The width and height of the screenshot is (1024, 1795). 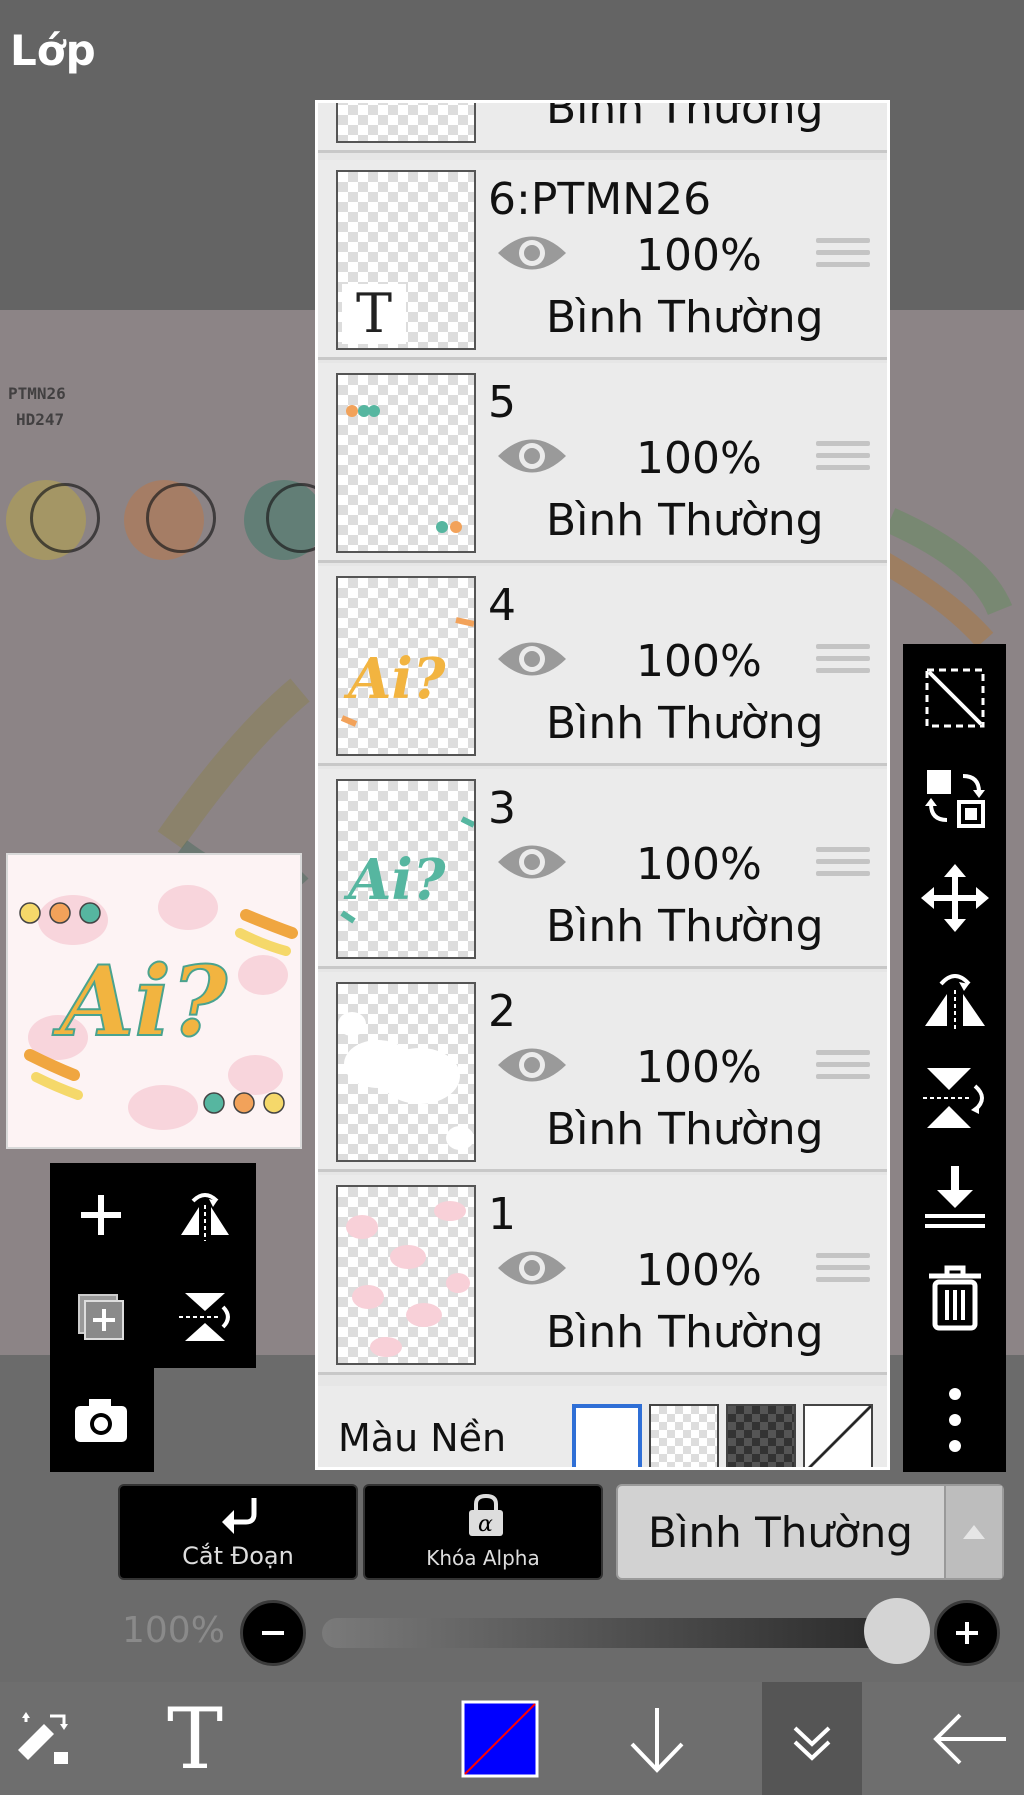 I want to click on minus-icon, so click(x=273, y=1633).